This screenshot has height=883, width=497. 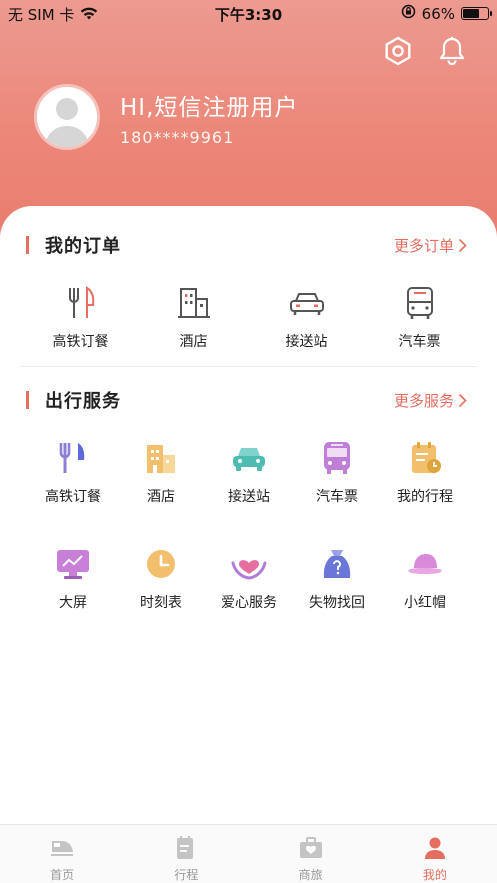 What do you see at coordinates (177, 137) in the screenshot?
I see `user-phone: 180****9961` at bounding box center [177, 137].